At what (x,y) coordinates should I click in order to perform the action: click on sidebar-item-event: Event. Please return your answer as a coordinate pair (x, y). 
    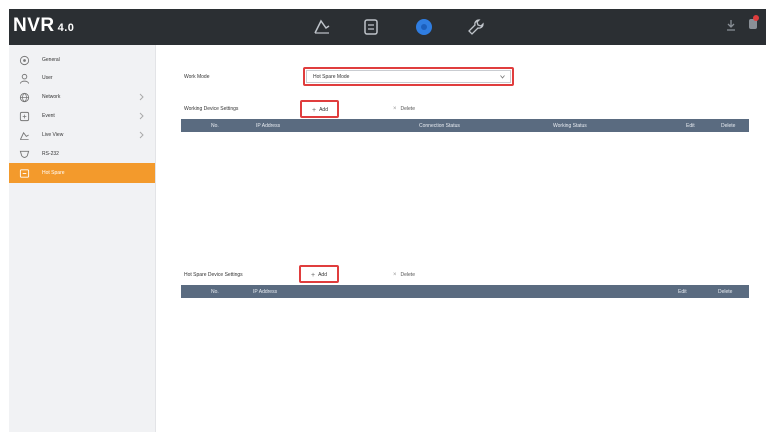
    Looking at the image, I should click on (82, 116).